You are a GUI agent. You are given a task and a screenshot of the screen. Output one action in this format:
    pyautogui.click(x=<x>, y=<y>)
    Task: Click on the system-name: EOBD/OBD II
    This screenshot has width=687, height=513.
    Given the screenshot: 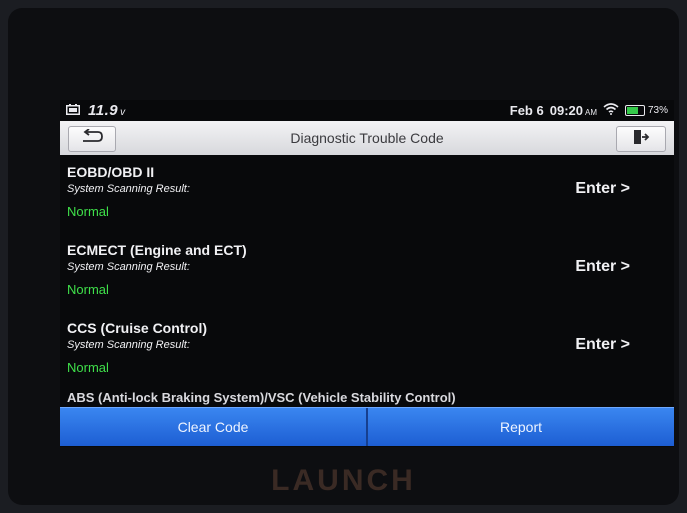 What is the action you would take?
    pyautogui.click(x=111, y=172)
    